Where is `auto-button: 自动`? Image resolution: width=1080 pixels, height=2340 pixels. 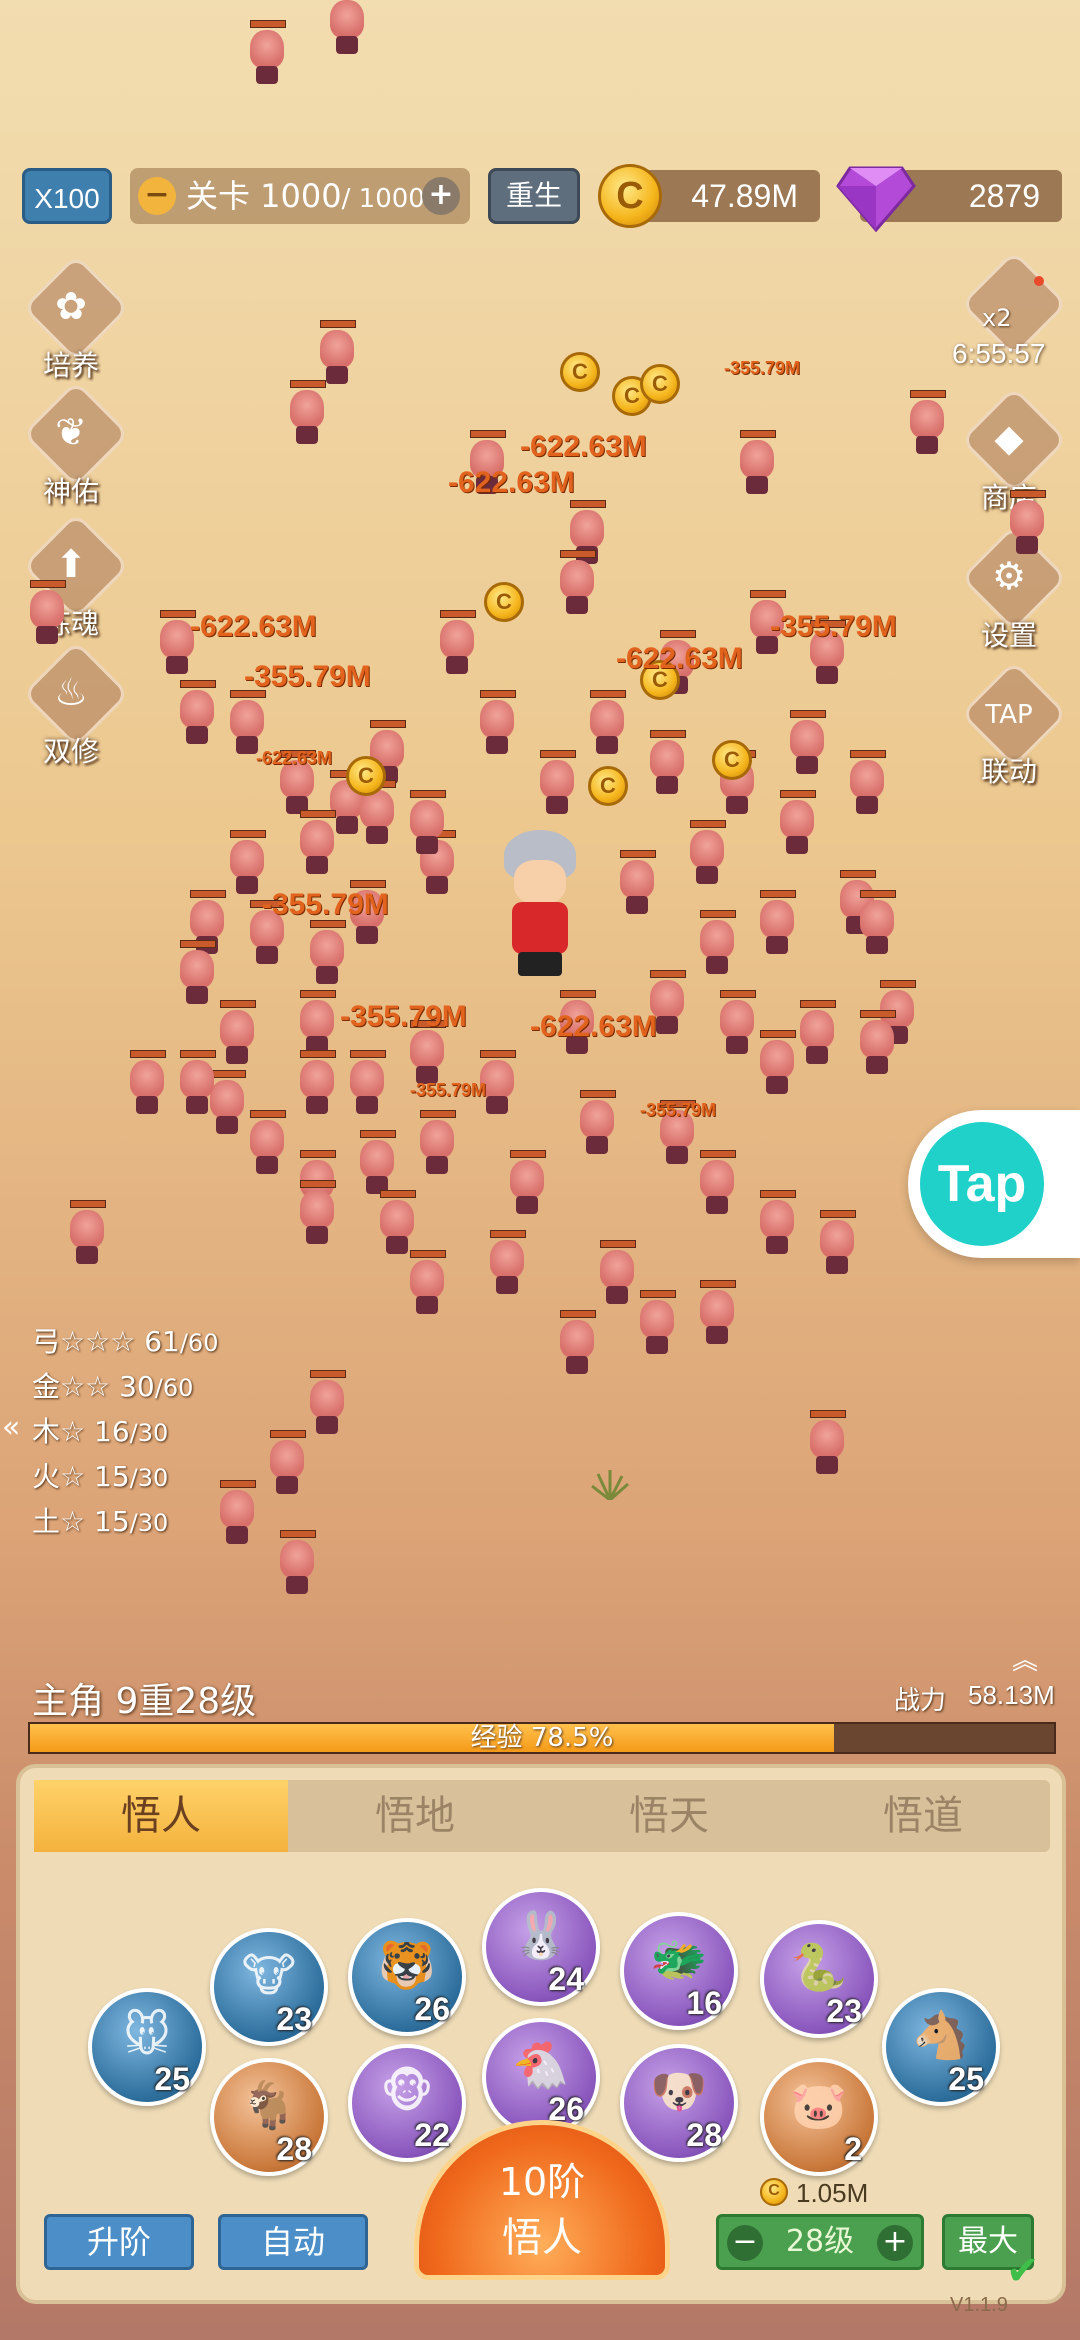 auto-button: 自动 is located at coordinates (293, 2242).